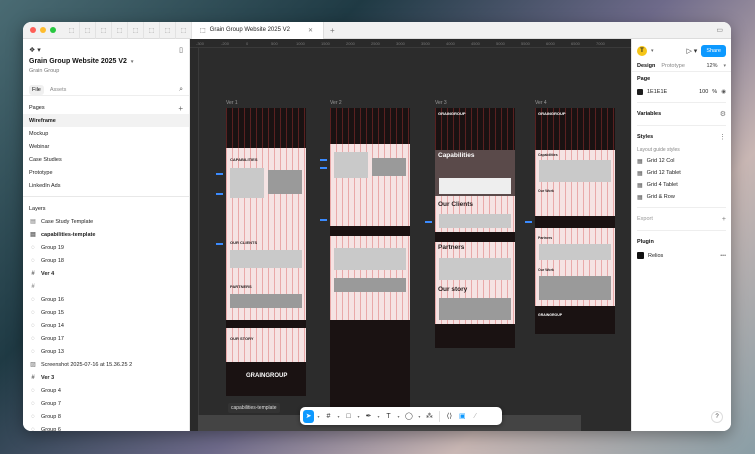  What do you see at coordinates (310, 30) in the screenshot?
I see `close-tab-icon: ✕` at bounding box center [310, 30].